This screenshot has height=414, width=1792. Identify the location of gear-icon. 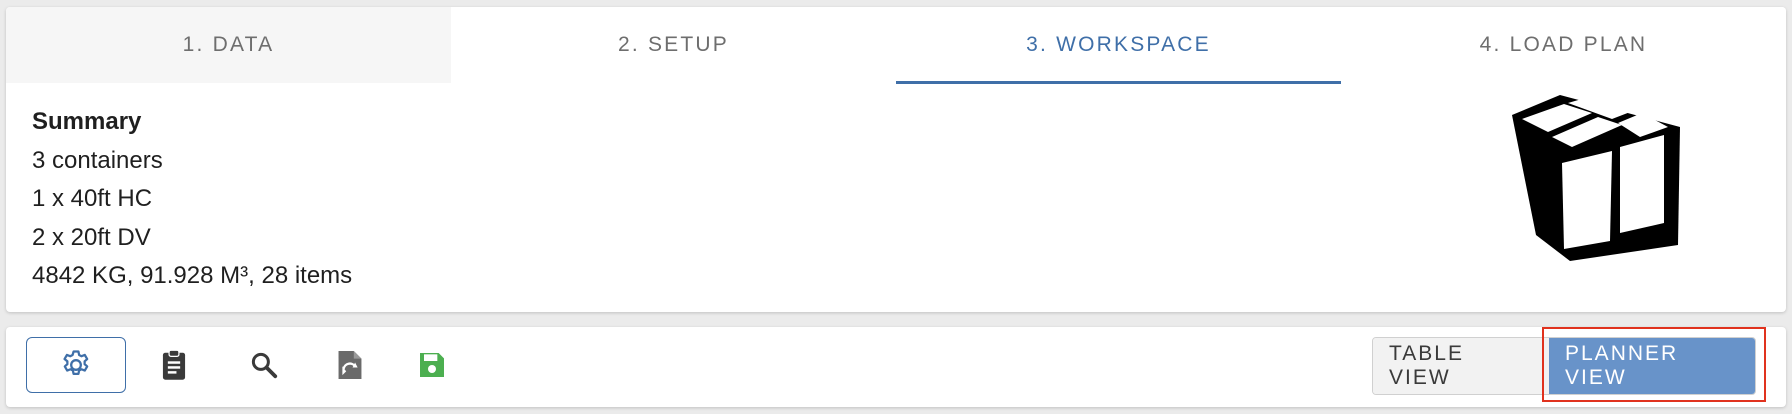
(76, 365).